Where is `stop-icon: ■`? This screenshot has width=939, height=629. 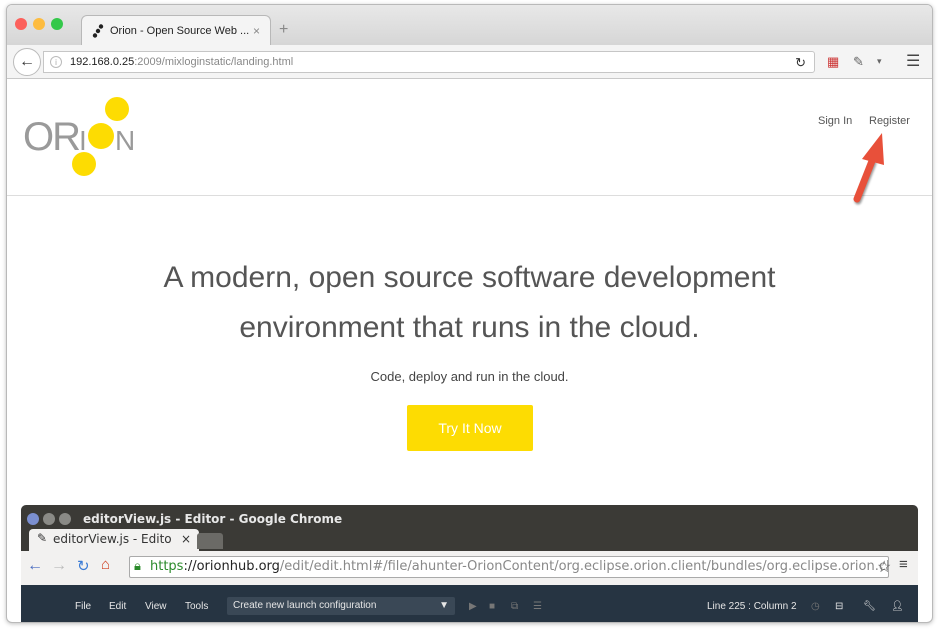 stop-icon: ■ is located at coordinates (492, 606).